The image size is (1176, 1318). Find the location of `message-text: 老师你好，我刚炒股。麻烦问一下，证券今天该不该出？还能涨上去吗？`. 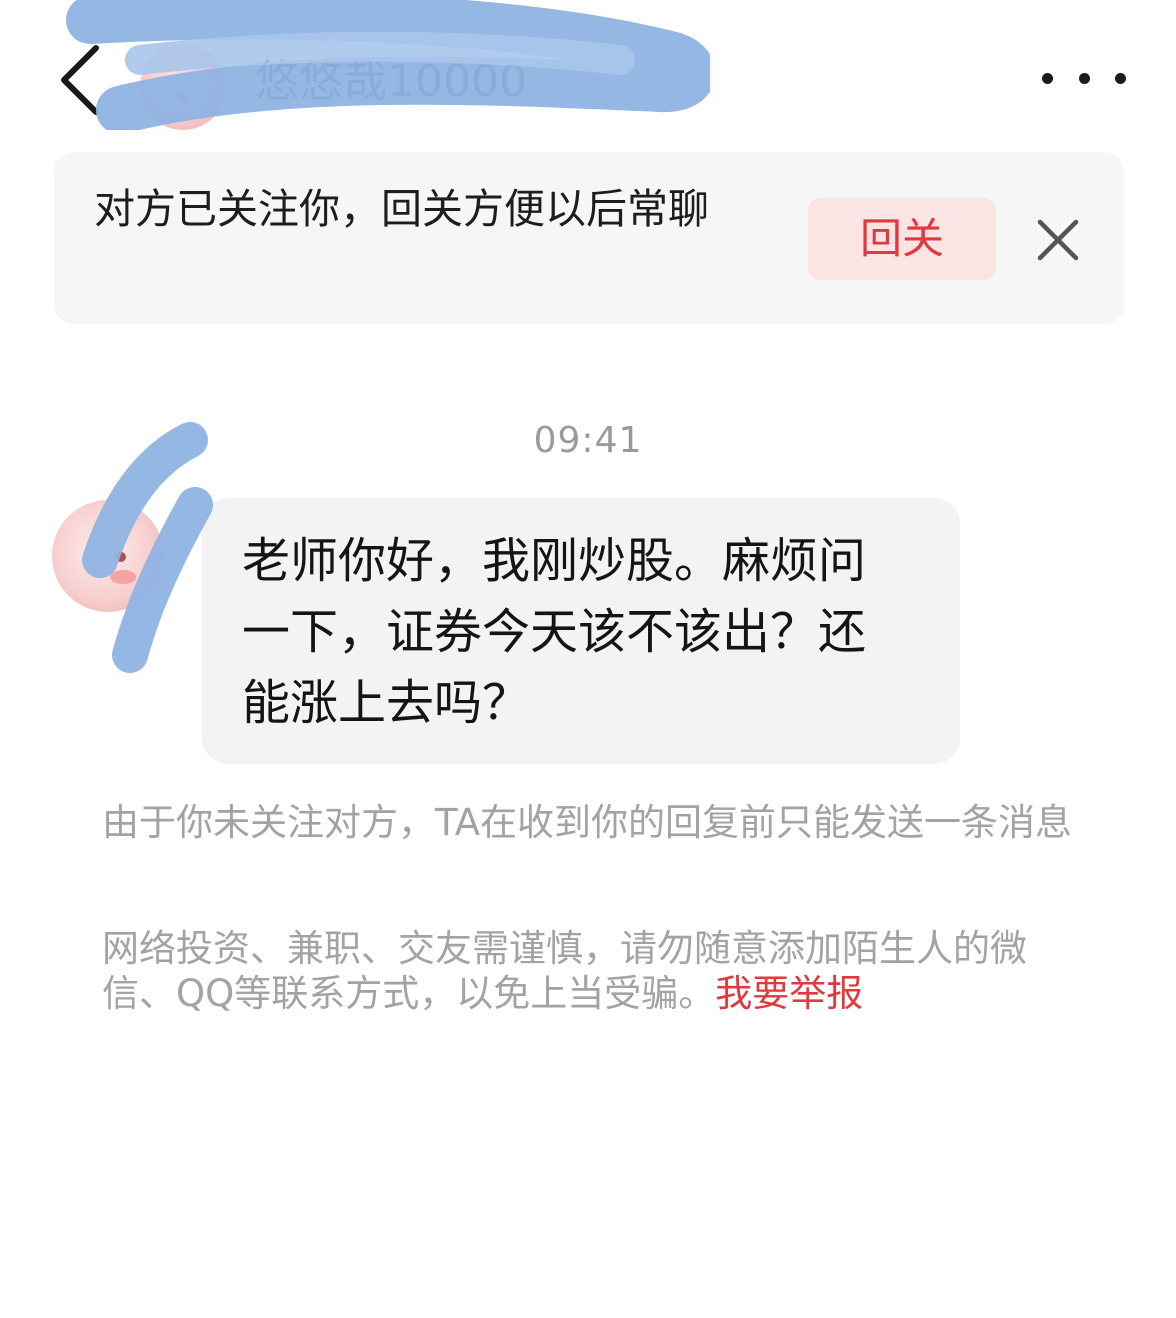

message-text: 老师你好，我刚炒股。麻烦问一下，证券今天该不该出？还能涨上去吗？ is located at coordinates (554, 632).